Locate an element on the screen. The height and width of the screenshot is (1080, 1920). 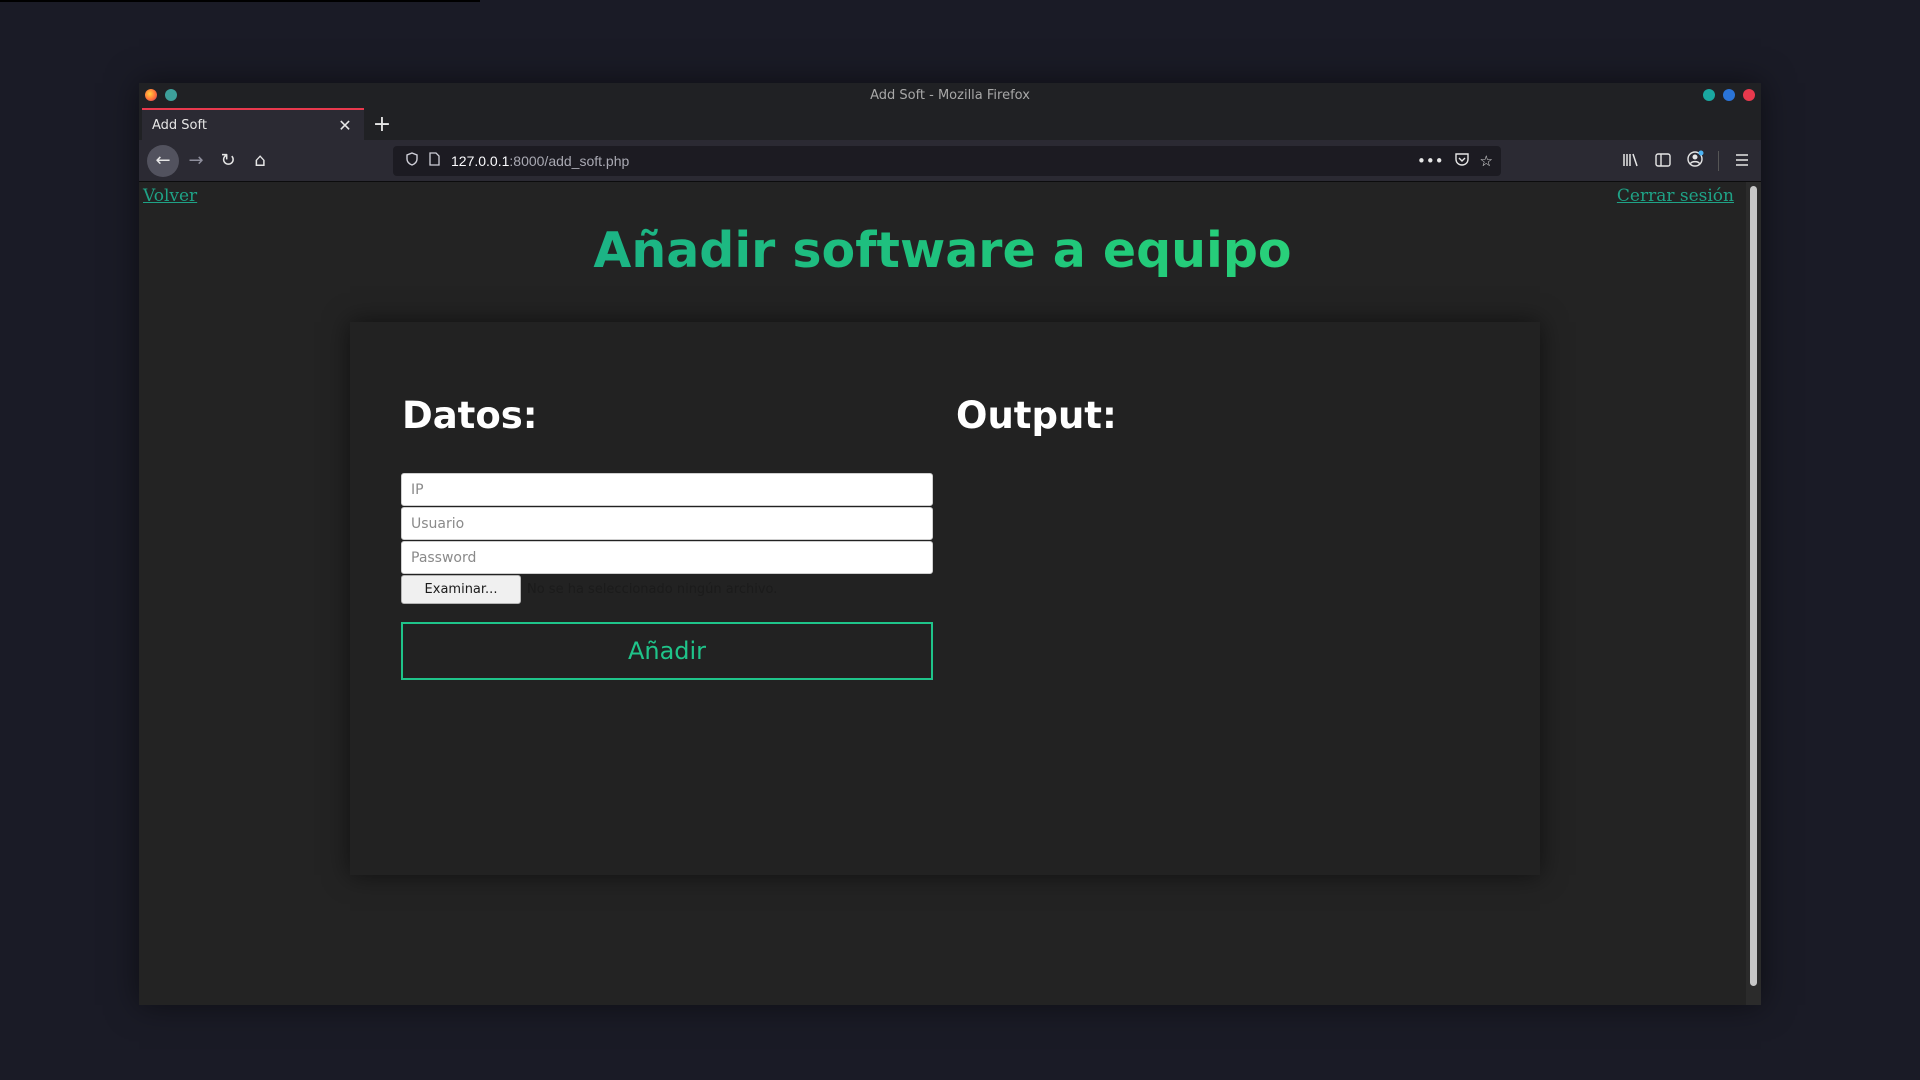
window-controls is located at coordinates (1729, 95).